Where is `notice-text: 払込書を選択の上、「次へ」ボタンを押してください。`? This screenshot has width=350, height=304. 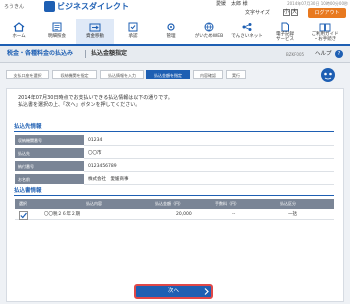 notice-text: 払込書を選択の上、「次へ」ボタンを押してください。 is located at coordinates (79, 105).